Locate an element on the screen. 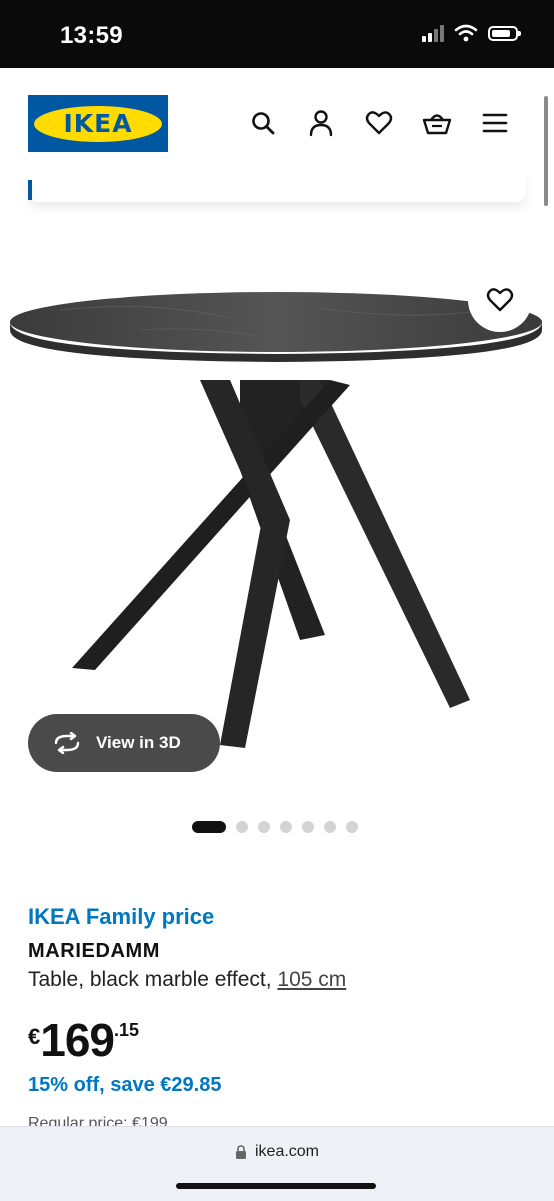 This screenshot has height=1201, width=554. search-card-accent is located at coordinates (30, 190).